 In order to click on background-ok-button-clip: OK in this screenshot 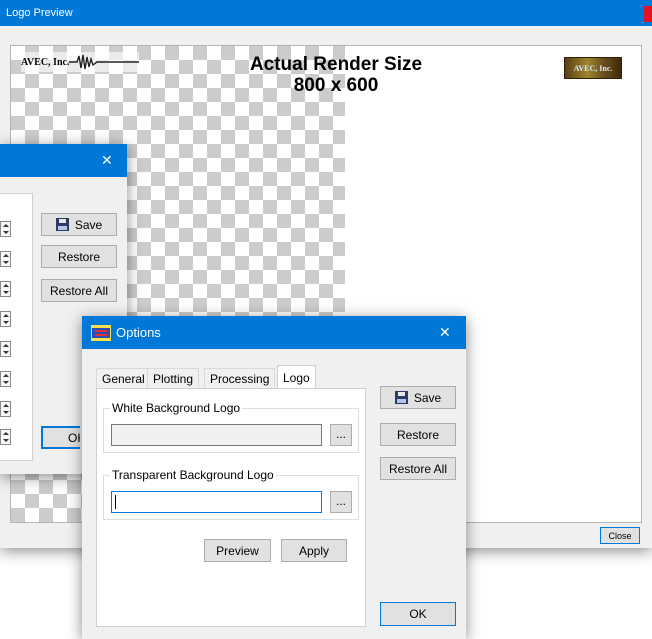, I will do `click(60, 437)`.